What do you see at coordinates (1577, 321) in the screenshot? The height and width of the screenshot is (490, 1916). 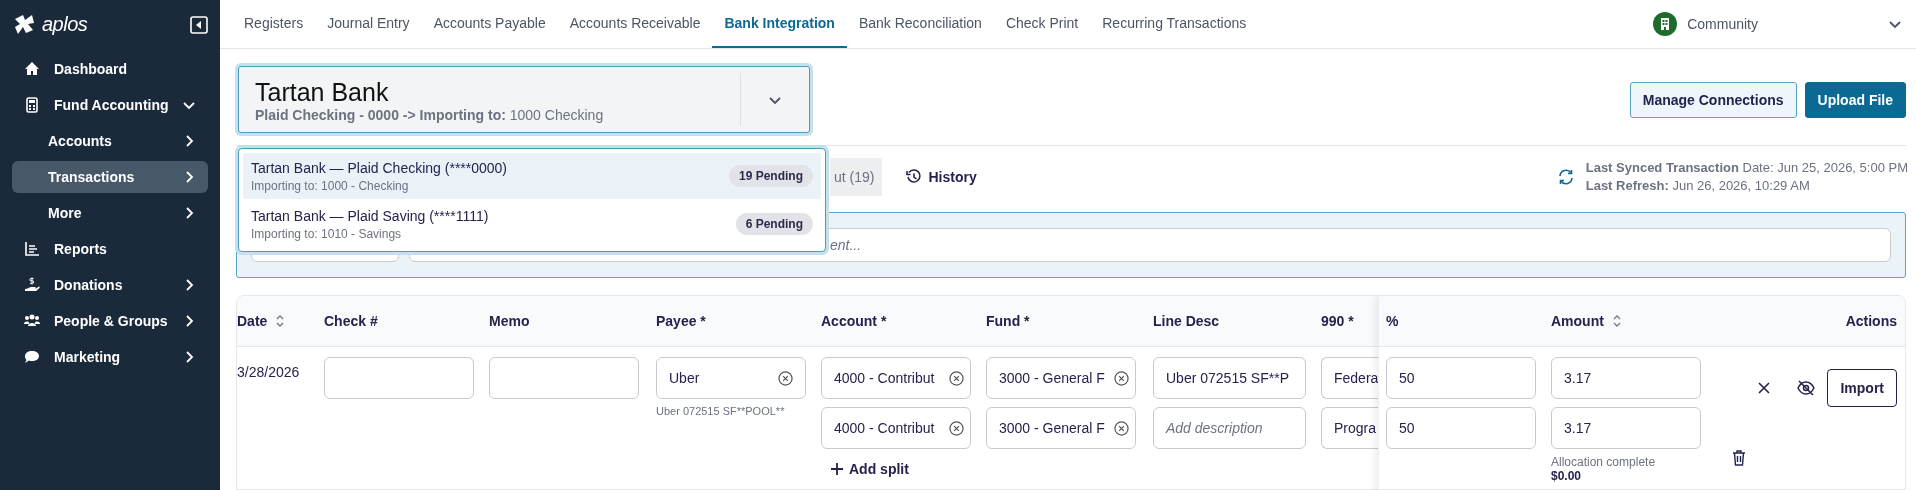 I see `column-header: Amount` at bounding box center [1577, 321].